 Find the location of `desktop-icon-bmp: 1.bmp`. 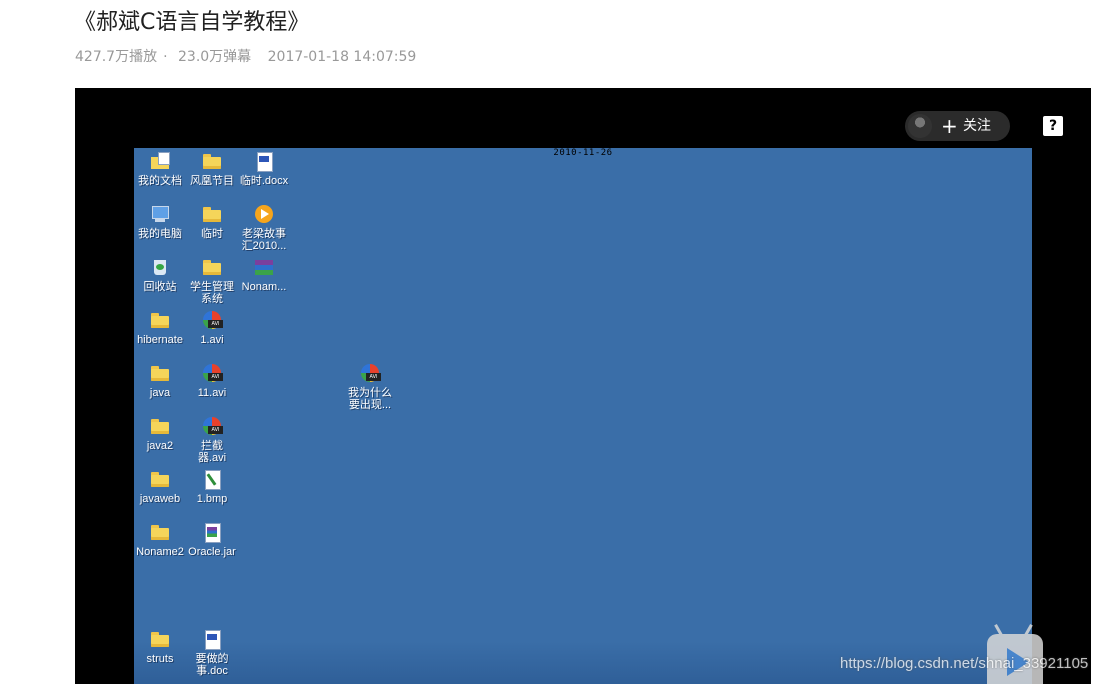

desktop-icon-bmp: 1.bmp is located at coordinates (212, 487).